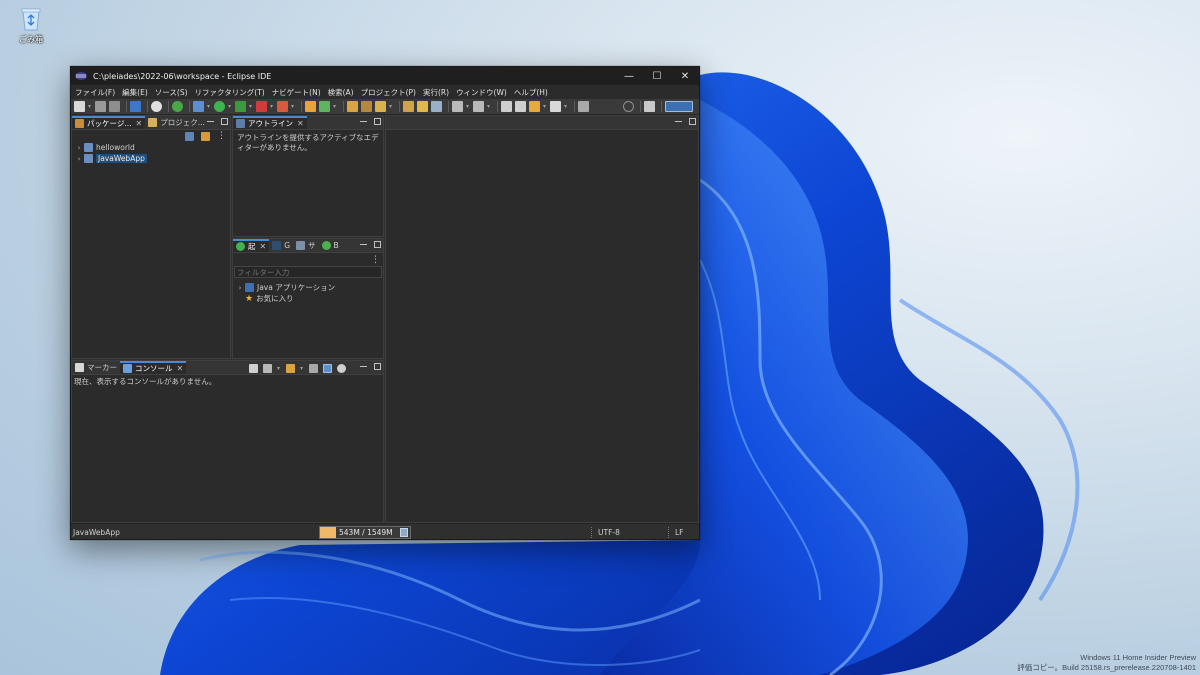 The height and width of the screenshot is (675, 1200). What do you see at coordinates (341, 368) in the screenshot?
I see `console-settings-icon` at bounding box center [341, 368].